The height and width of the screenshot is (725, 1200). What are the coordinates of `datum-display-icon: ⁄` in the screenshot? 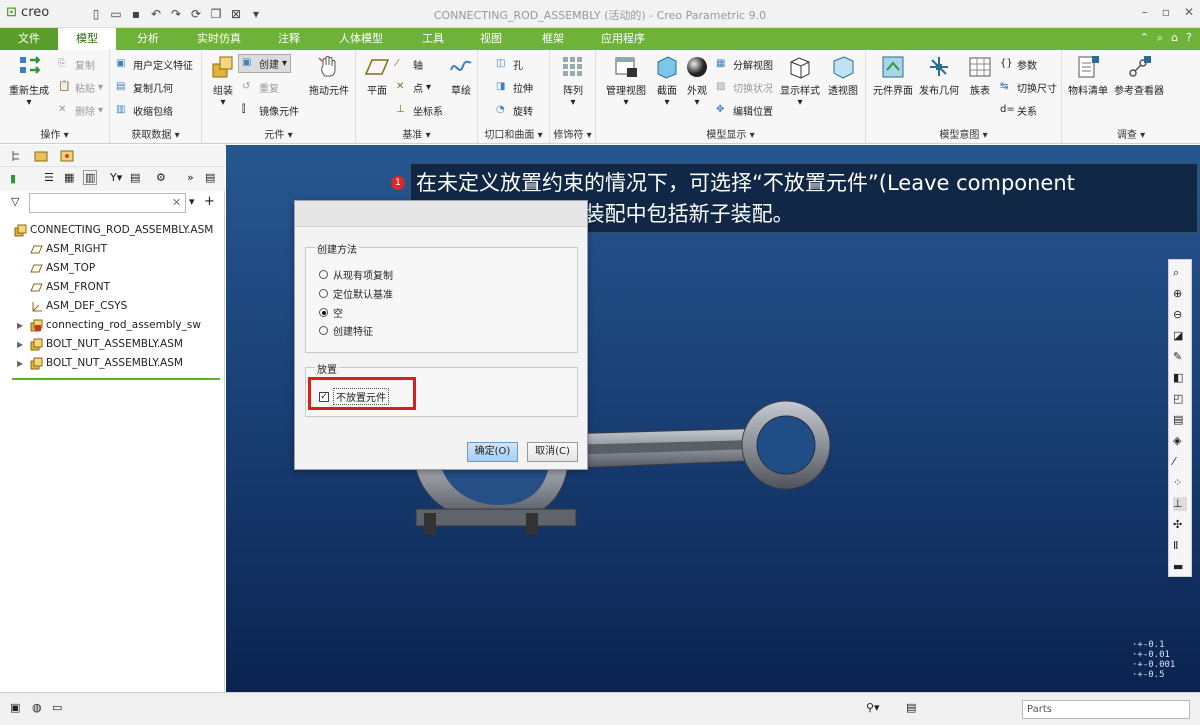 It's located at (1180, 462).